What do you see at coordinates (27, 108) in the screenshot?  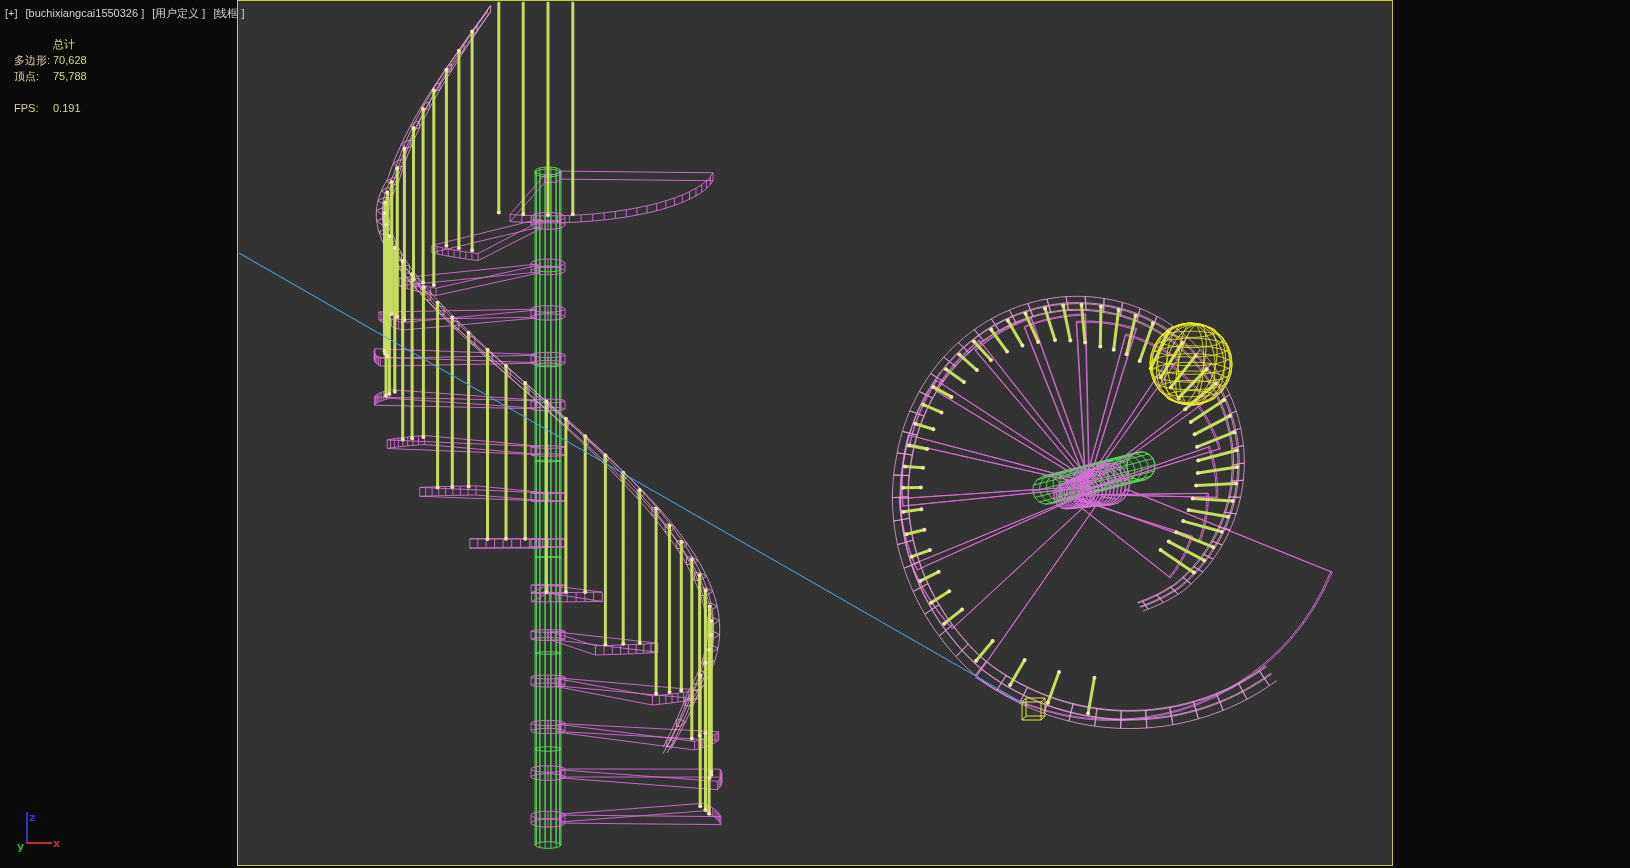 I see `fps-label: FPS:` at bounding box center [27, 108].